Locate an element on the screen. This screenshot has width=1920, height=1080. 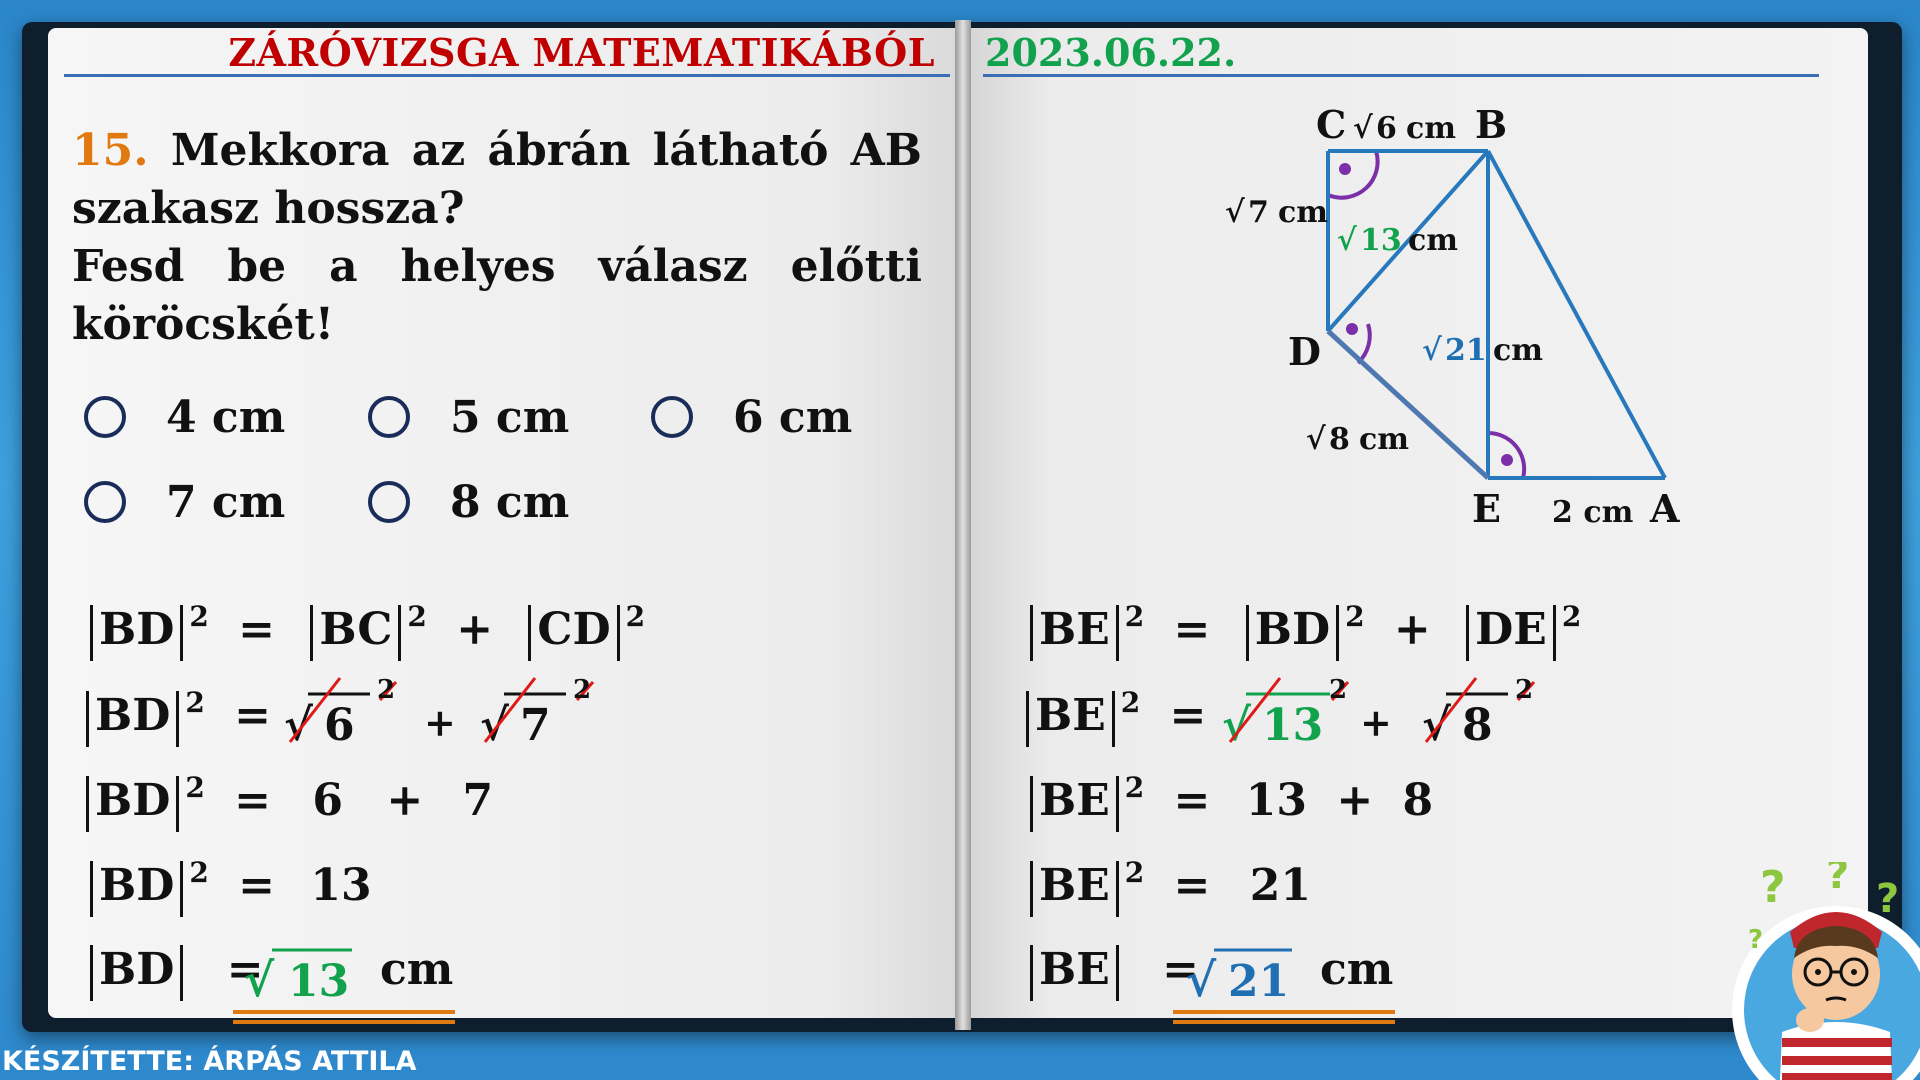
left-eq-3: BD 2 = 6 + 7 is located at coordinates (286, 803).